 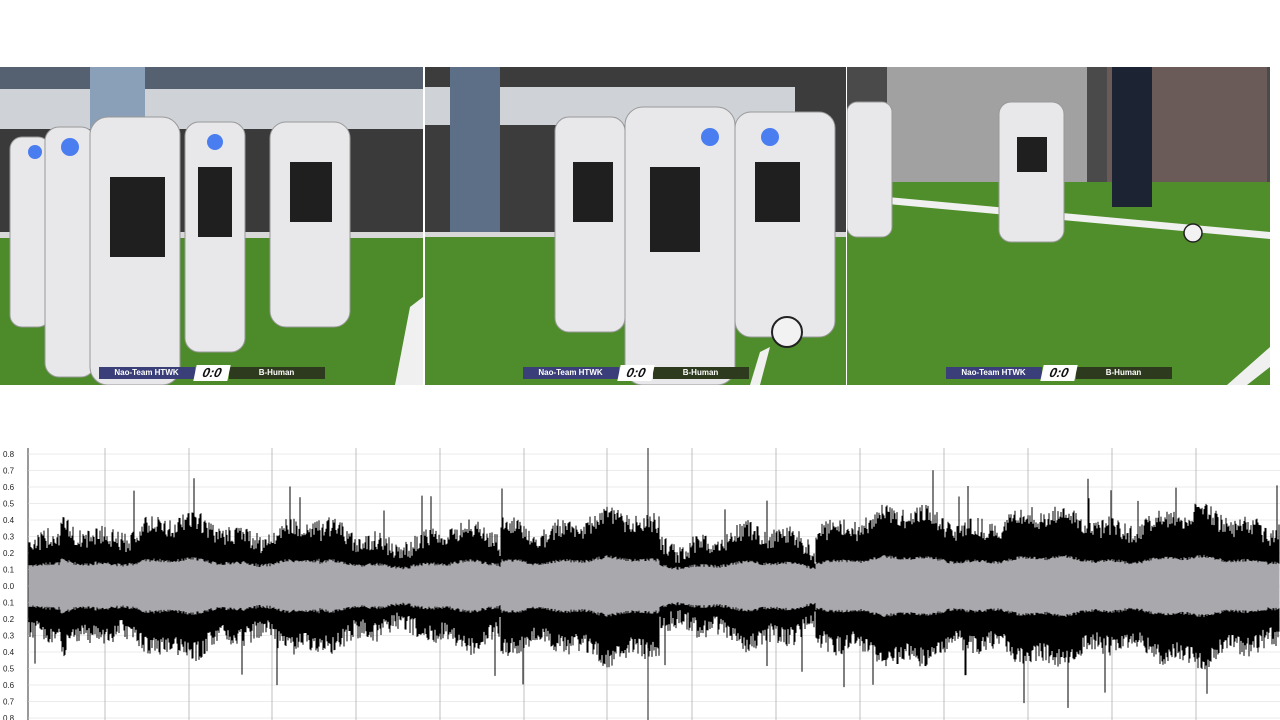 I want to click on waveform-rms-path, so click(x=654, y=586).